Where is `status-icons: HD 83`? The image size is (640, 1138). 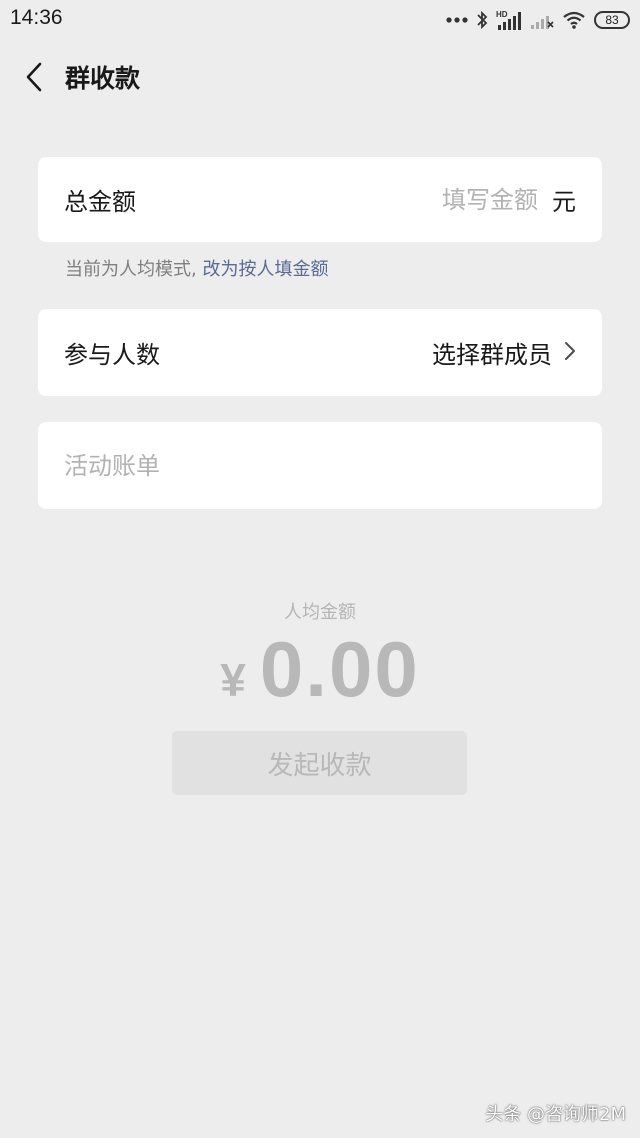 status-icons: HD 83 is located at coordinates (538, 20).